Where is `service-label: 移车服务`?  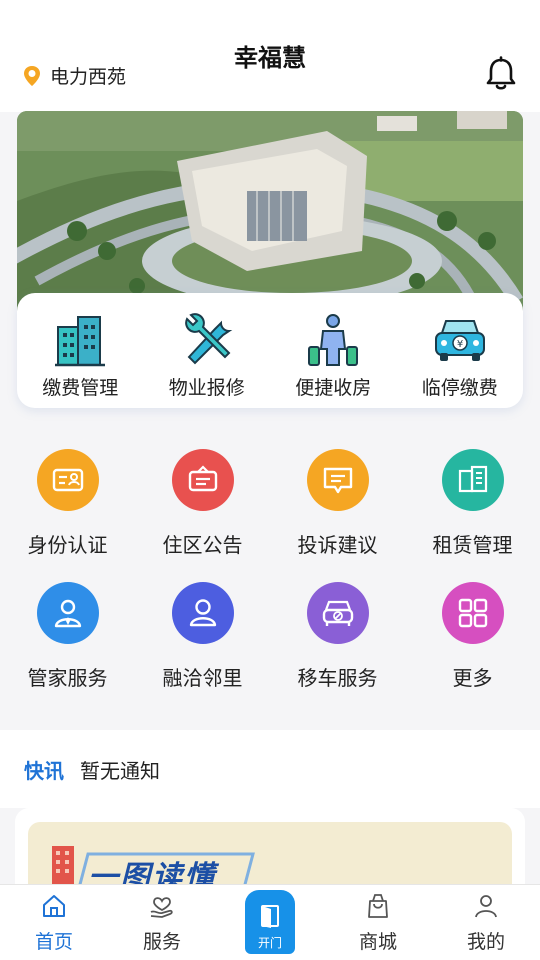
service-label: 移车服务 is located at coordinates (337, 678).